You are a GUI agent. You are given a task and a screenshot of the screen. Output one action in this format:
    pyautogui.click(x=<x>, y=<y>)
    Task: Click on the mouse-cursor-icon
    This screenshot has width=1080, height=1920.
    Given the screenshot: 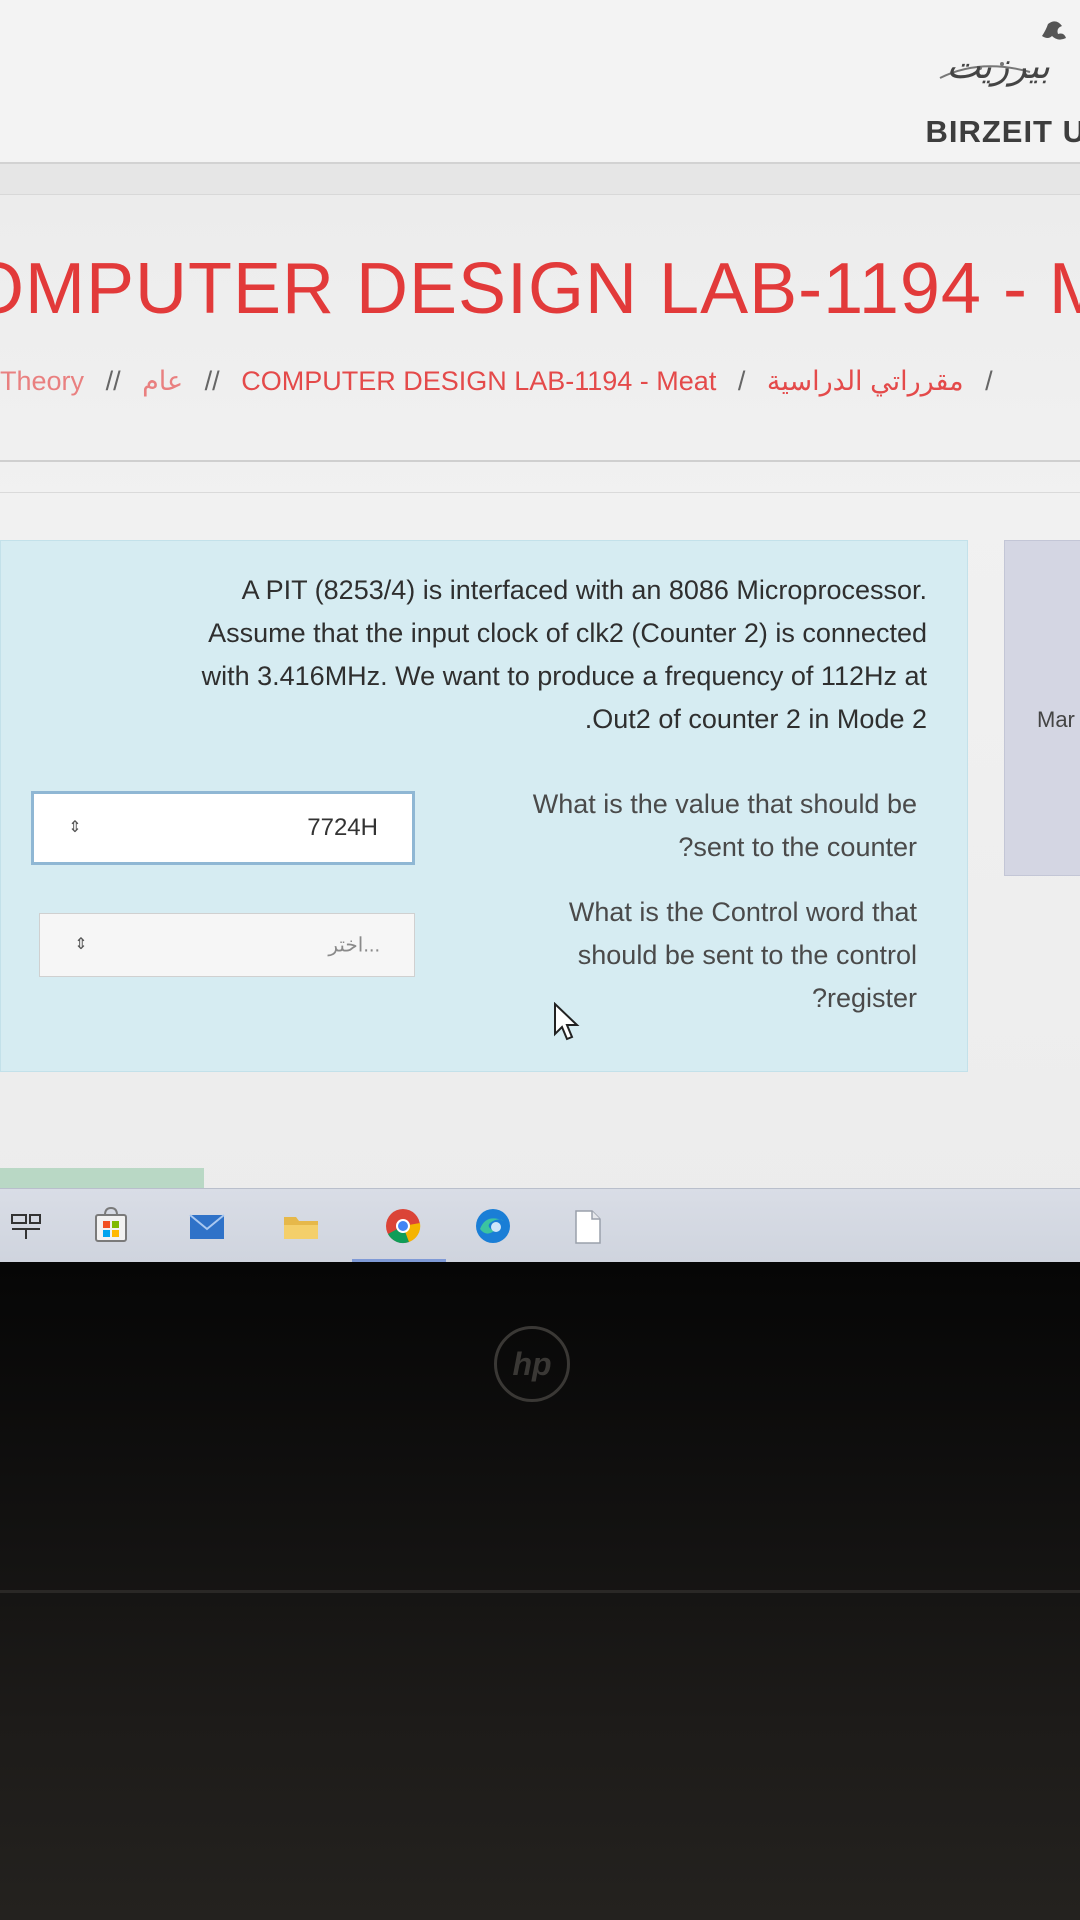 What is the action you would take?
    pyautogui.click(x=567, y=1021)
    